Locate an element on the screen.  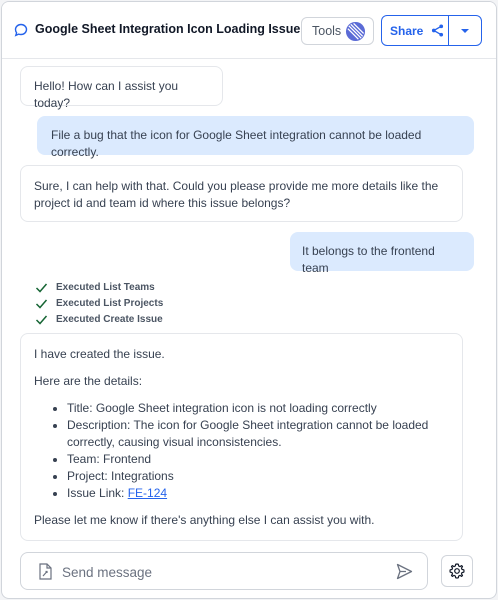
tools-button: Tools is located at coordinates (337, 31).